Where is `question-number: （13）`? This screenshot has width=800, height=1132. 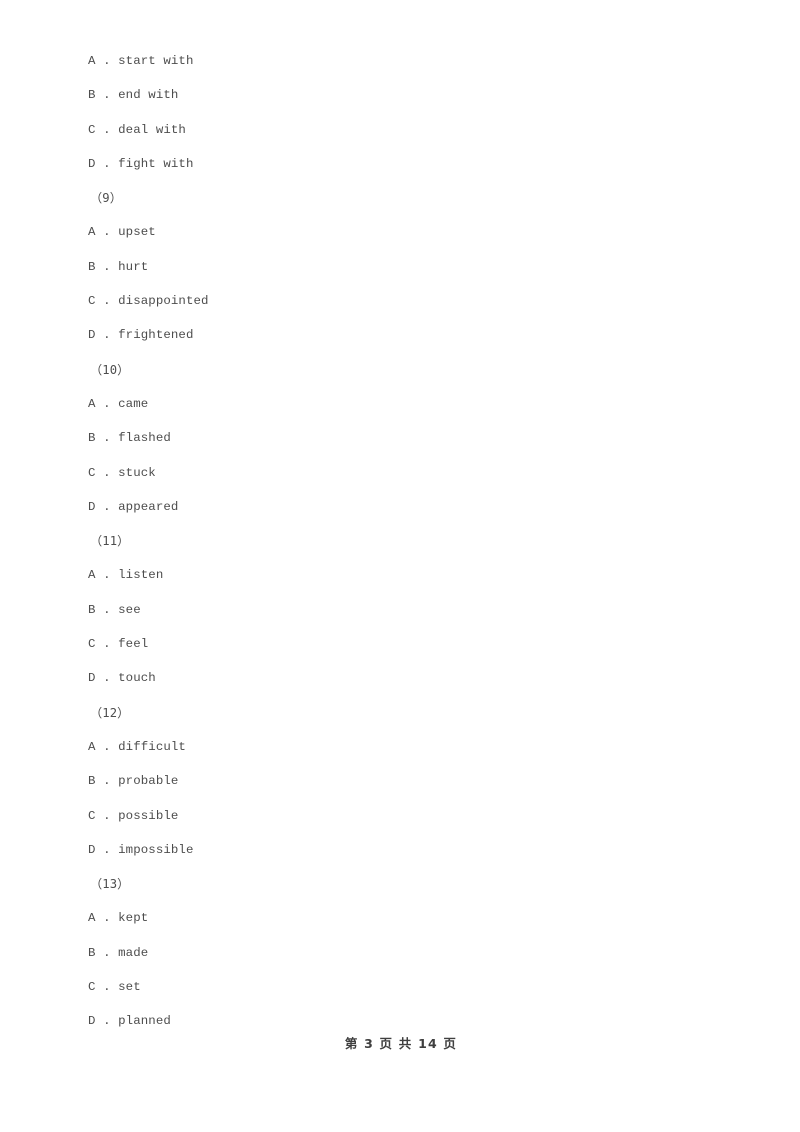 question-number: （13） is located at coordinates (110, 884).